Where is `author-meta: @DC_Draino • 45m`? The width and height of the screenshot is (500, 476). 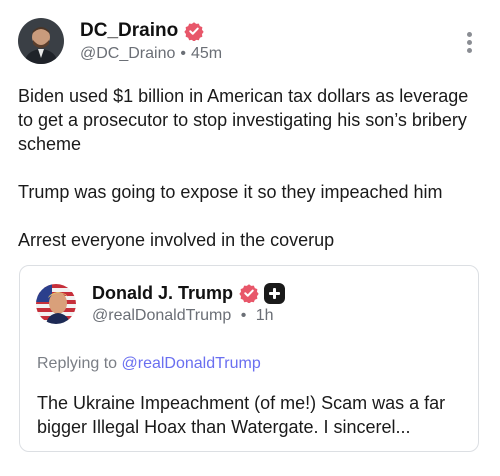 author-meta: @DC_Draino • 45m is located at coordinates (151, 54).